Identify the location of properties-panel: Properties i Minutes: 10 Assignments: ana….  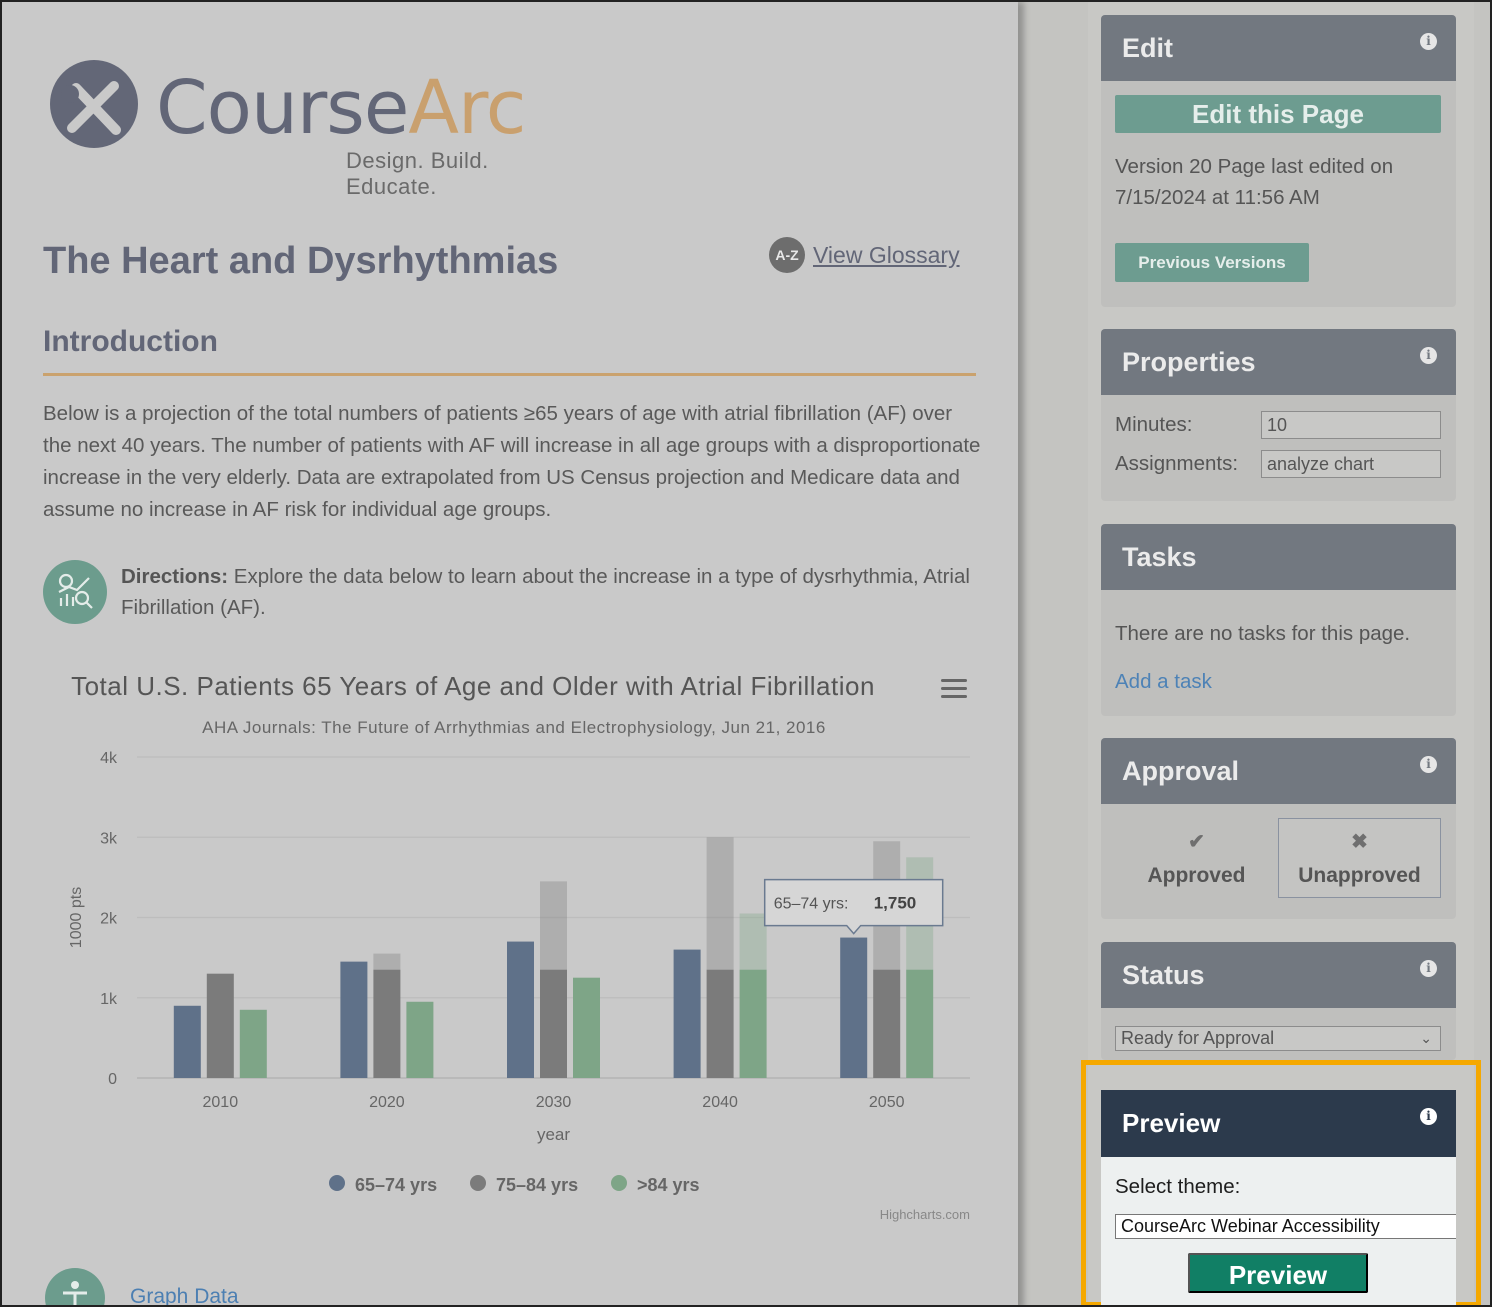
(1278, 415).